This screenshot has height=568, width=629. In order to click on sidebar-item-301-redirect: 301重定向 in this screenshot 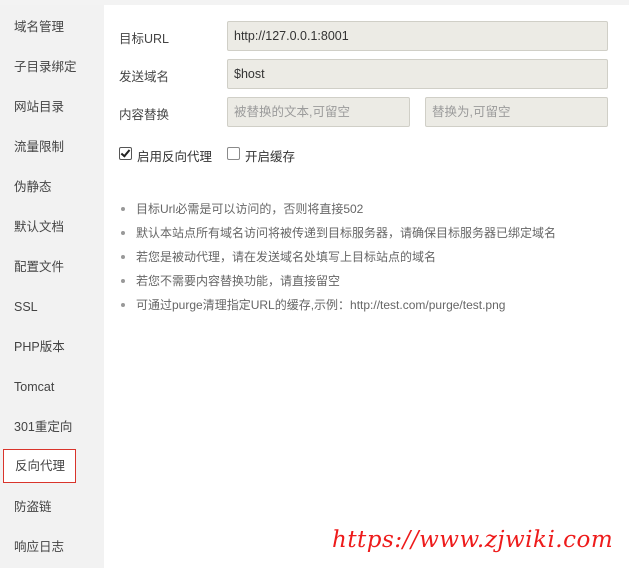, I will do `click(52, 427)`.